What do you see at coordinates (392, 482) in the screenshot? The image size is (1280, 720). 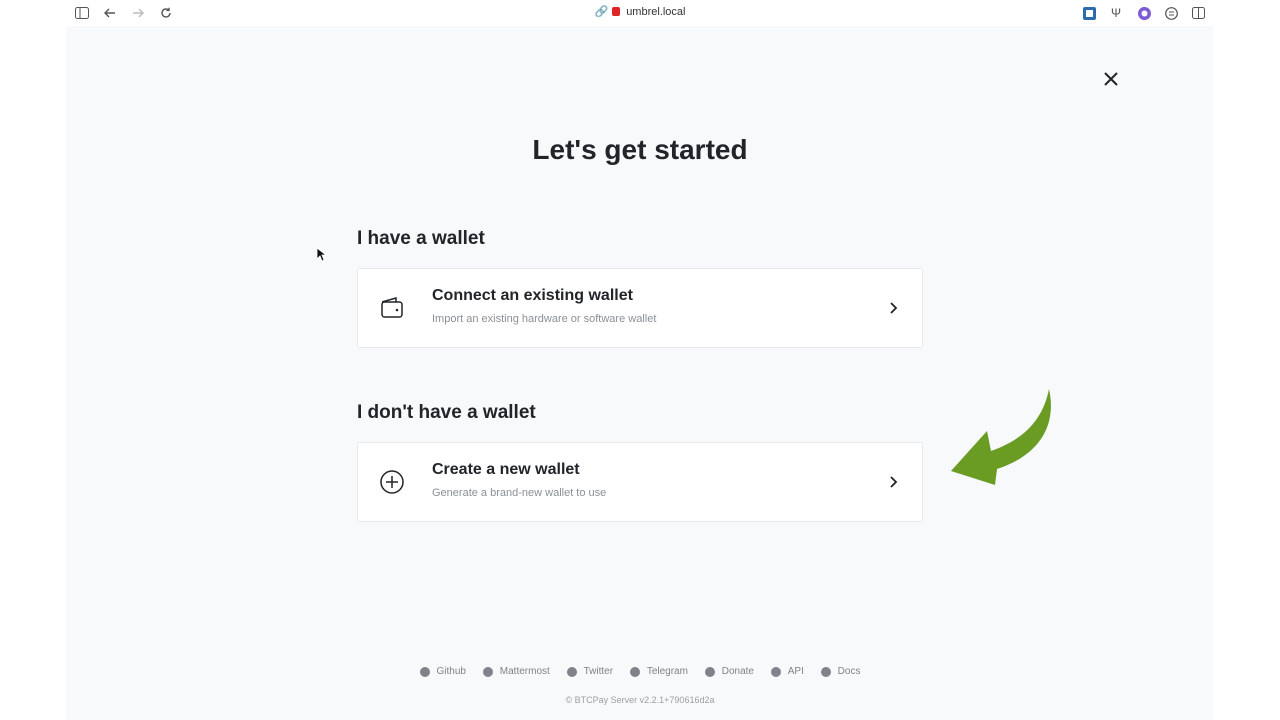 I see `plus-circle-icon` at bounding box center [392, 482].